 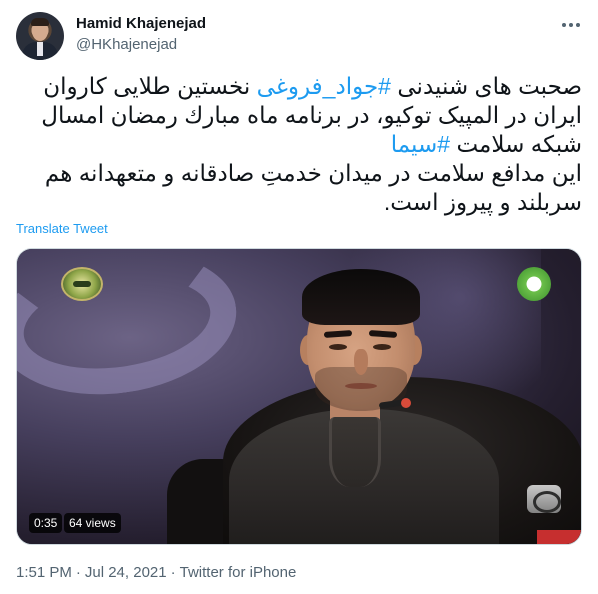 I want to click on more-horizontal-icon, so click(x=571, y=25).